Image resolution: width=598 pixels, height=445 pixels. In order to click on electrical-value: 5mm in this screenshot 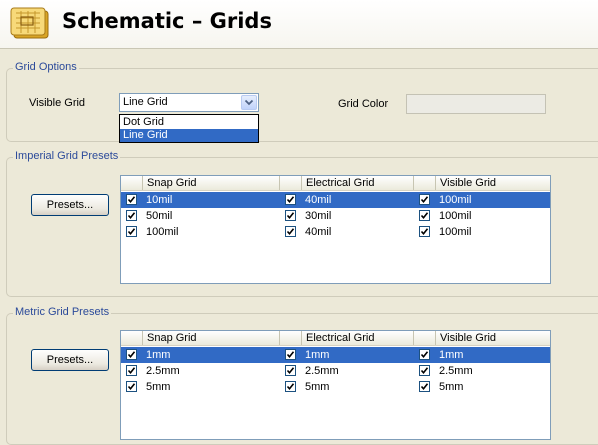, I will do `click(317, 387)`.